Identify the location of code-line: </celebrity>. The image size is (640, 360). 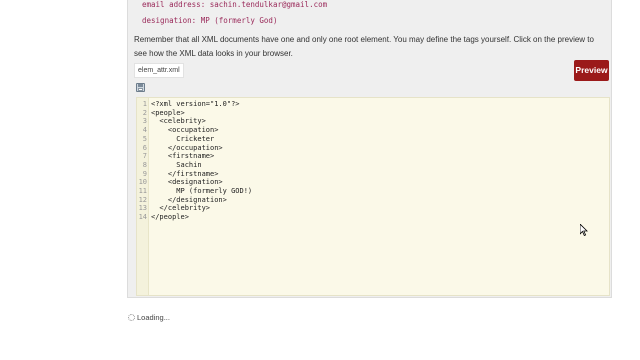
(180, 208).